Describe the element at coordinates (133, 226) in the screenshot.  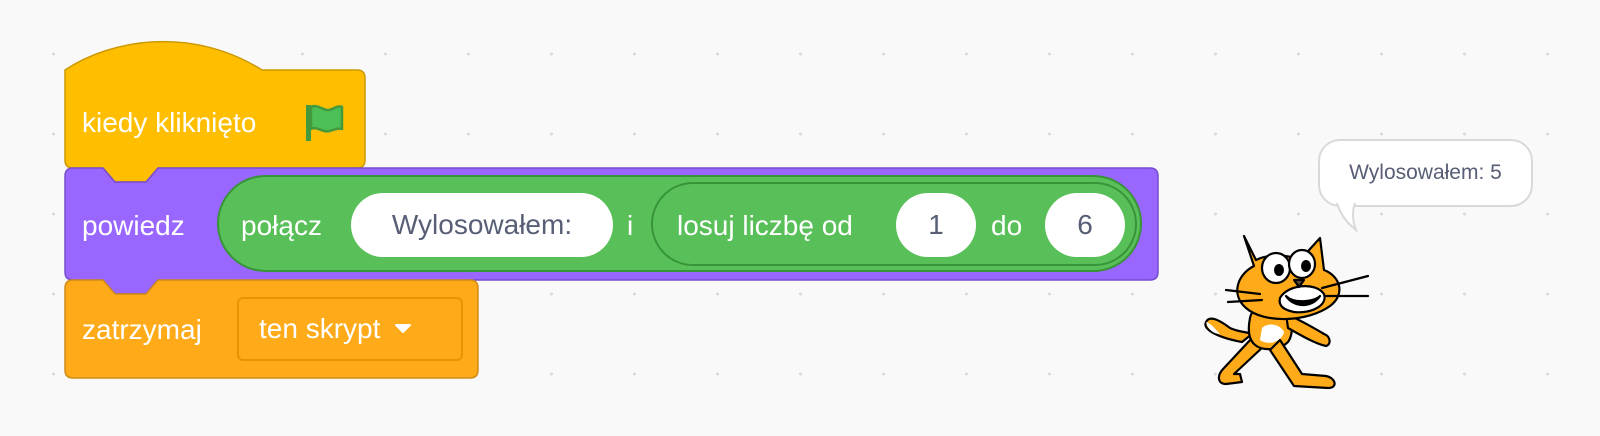
I see `say-block-label: powiedz` at that location.